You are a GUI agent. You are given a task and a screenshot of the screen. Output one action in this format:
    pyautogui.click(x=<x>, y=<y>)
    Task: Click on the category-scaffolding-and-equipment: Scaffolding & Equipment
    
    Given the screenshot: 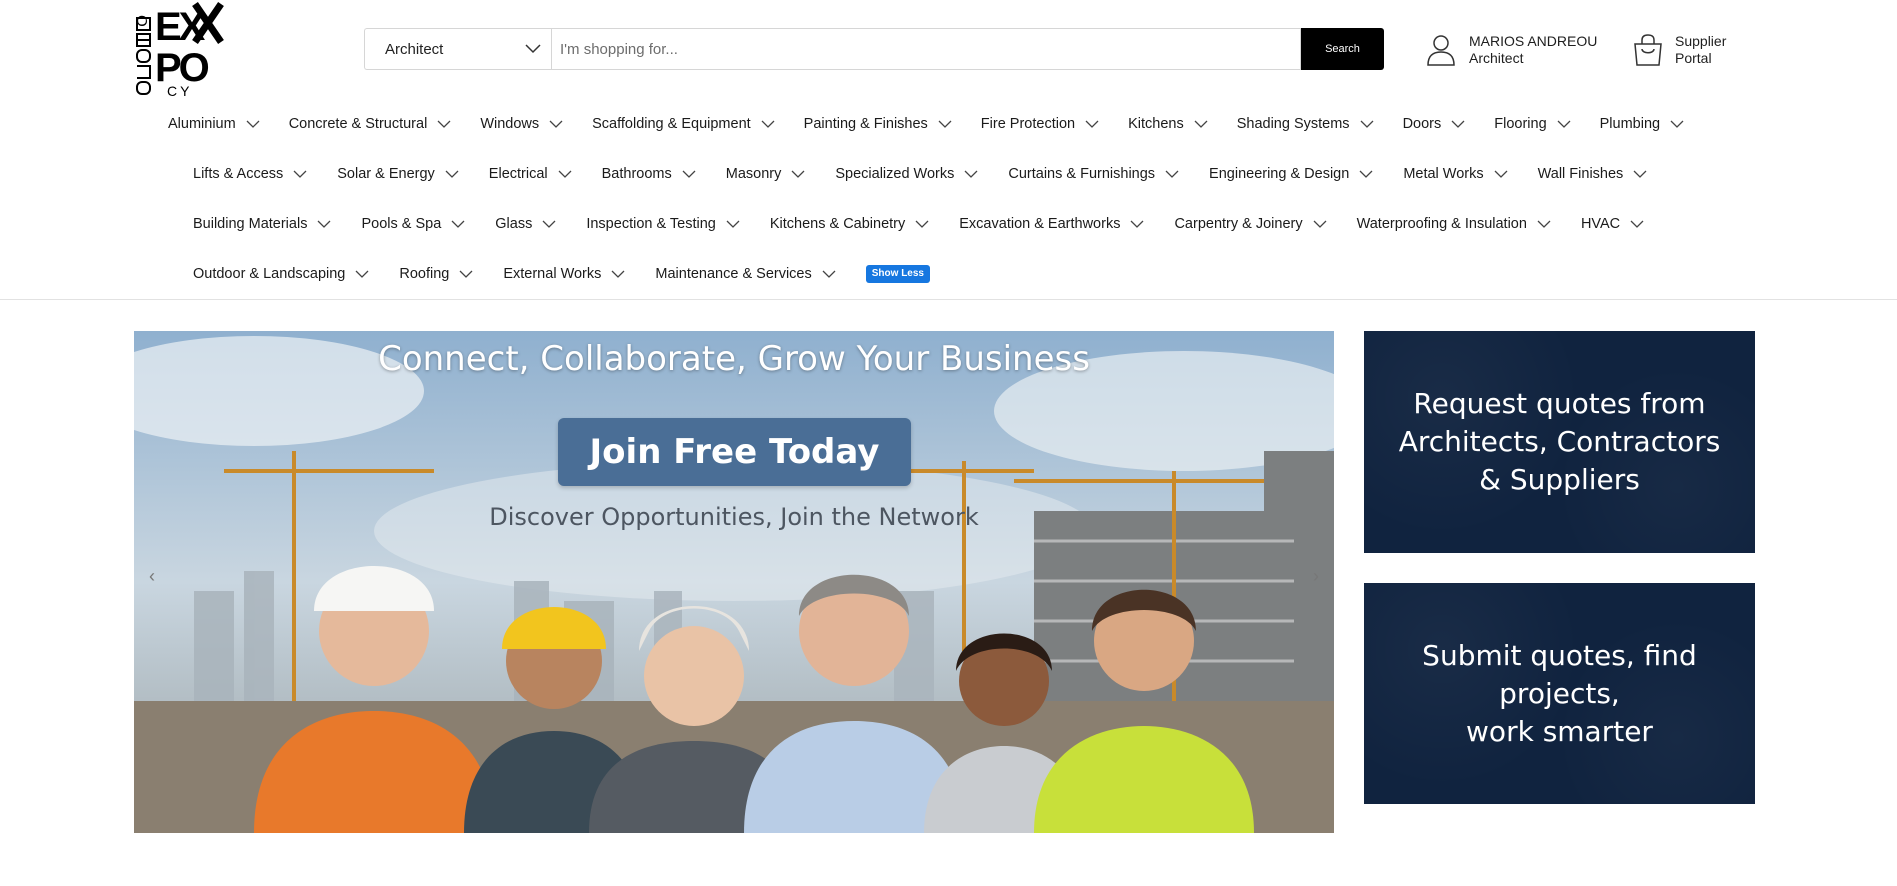 What is the action you would take?
    pyautogui.click(x=683, y=124)
    